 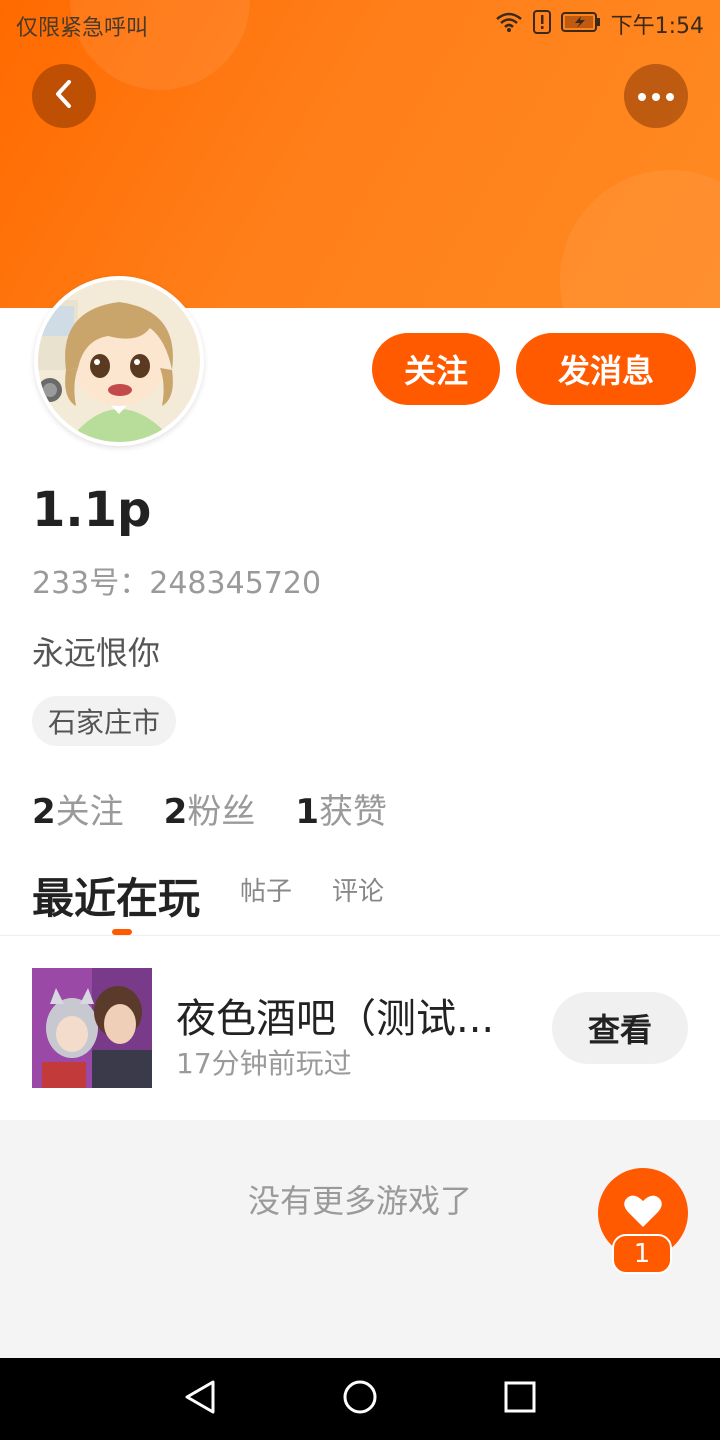 I want to click on user-id: 233号：248345720, so click(x=177, y=583).